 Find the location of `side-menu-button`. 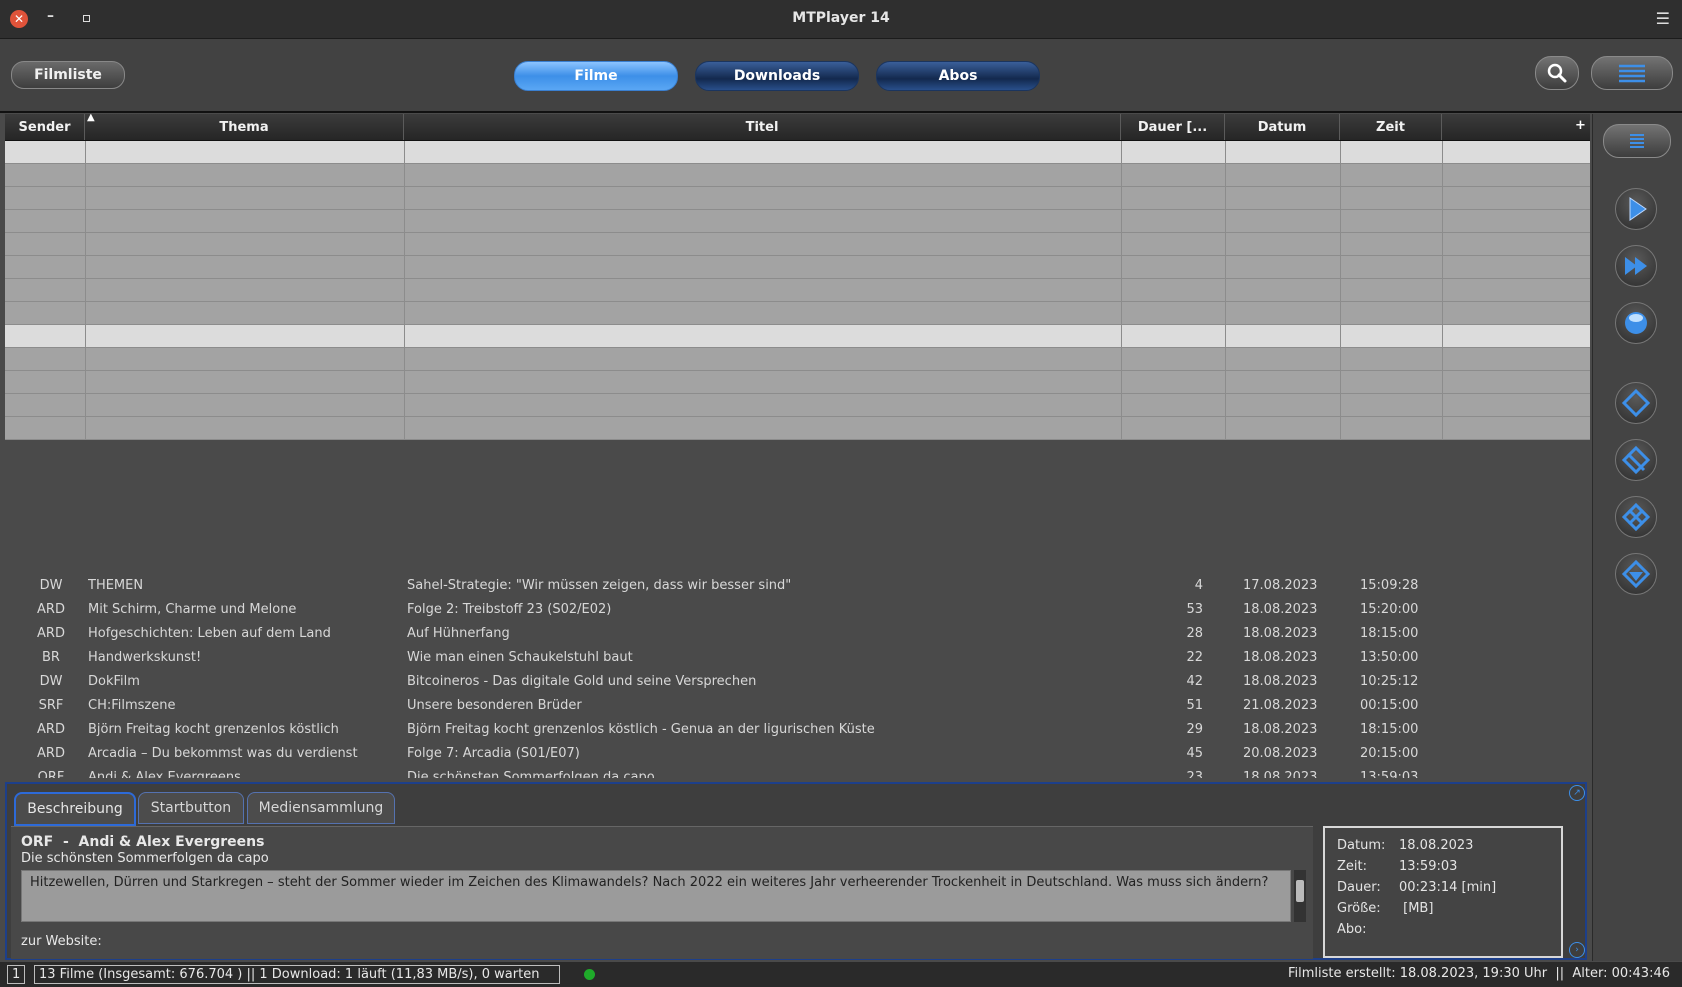

side-menu-button is located at coordinates (1637, 141).